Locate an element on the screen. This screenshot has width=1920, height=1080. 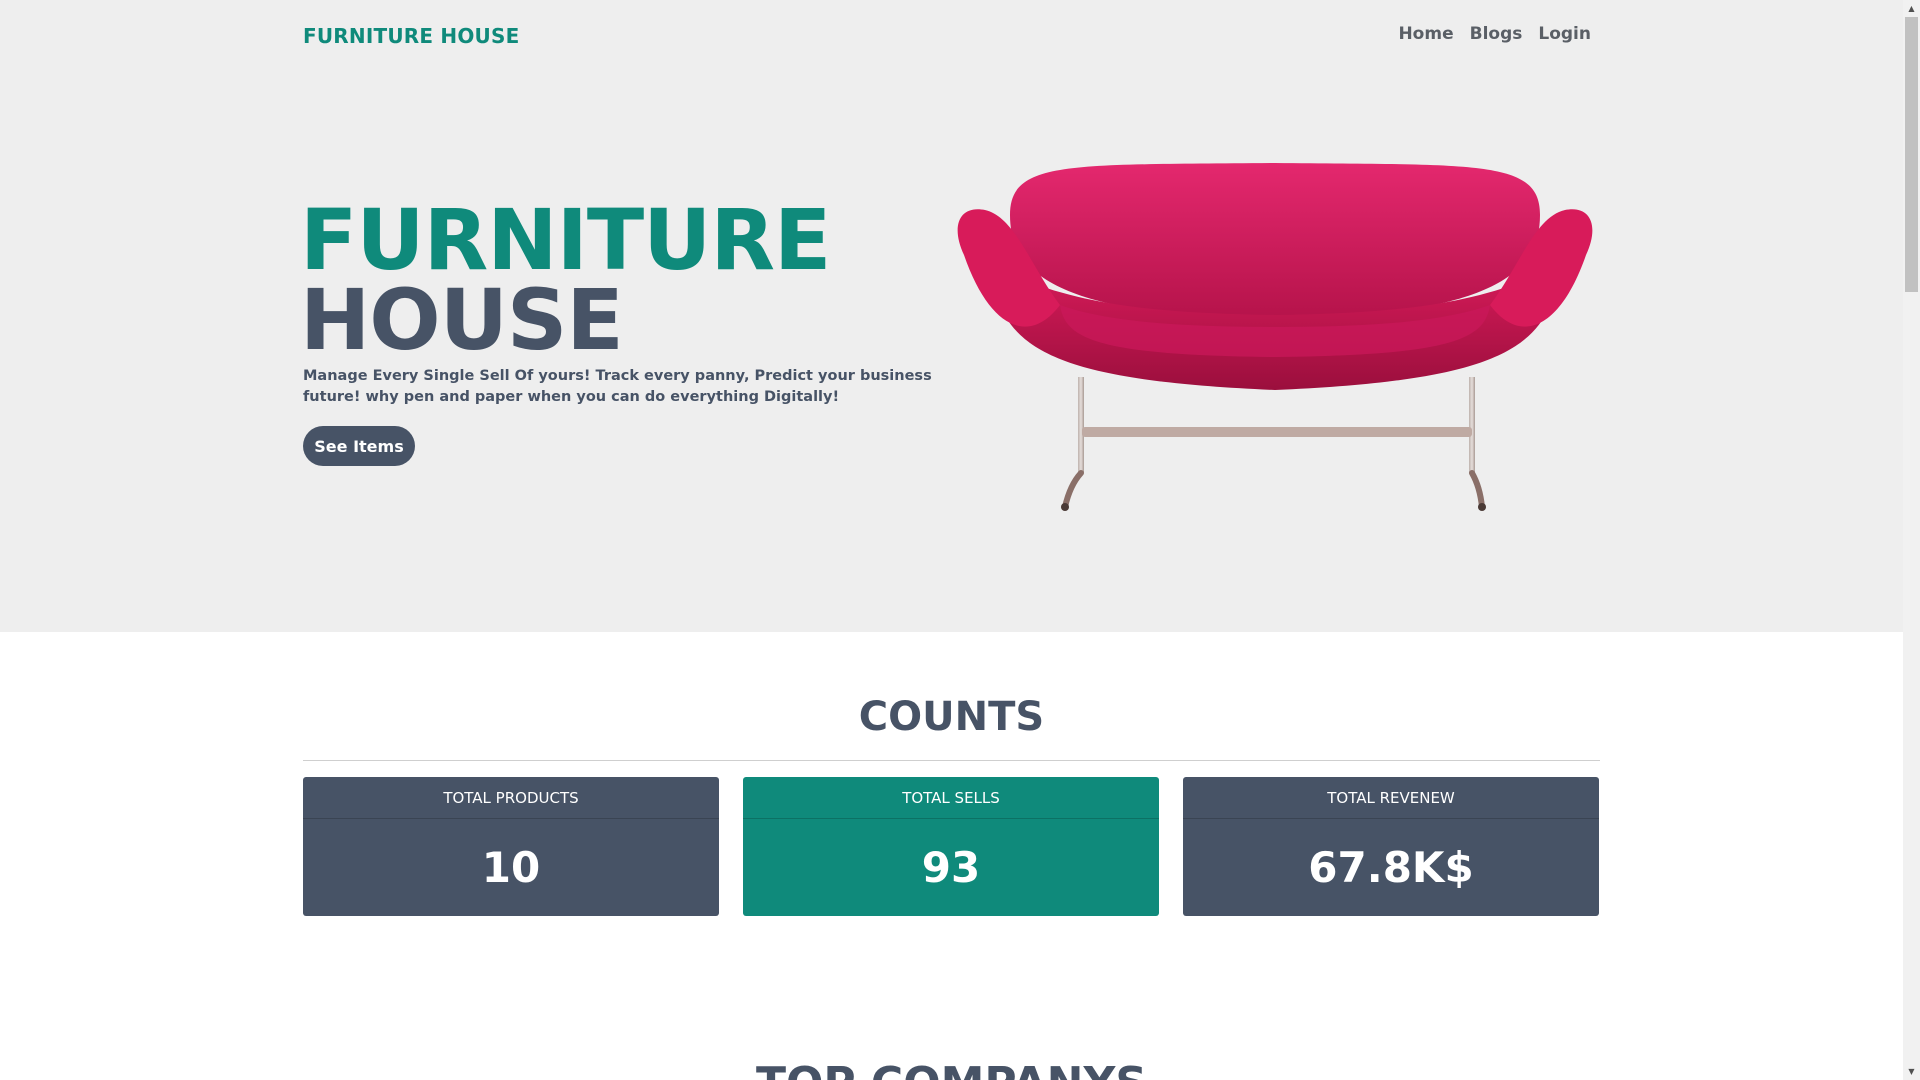
nav-blogs-link: Blogs is located at coordinates (1496, 34).